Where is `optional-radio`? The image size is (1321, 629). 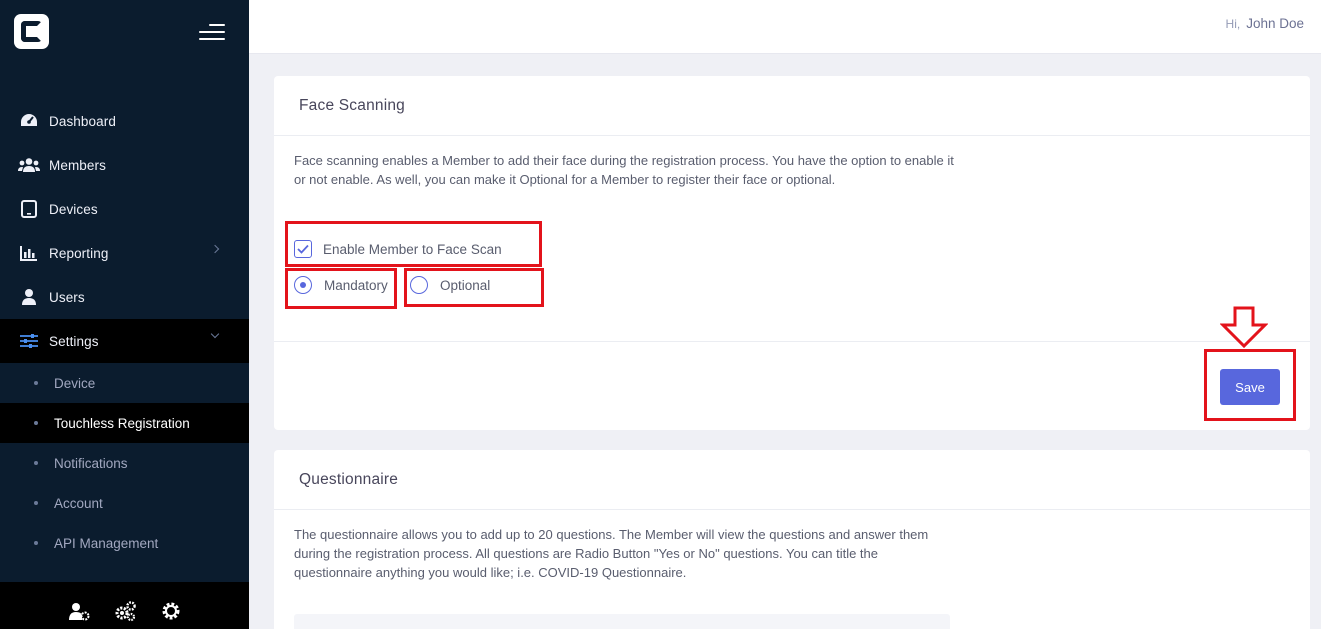 optional-radio is located at coordinates (419, 285).